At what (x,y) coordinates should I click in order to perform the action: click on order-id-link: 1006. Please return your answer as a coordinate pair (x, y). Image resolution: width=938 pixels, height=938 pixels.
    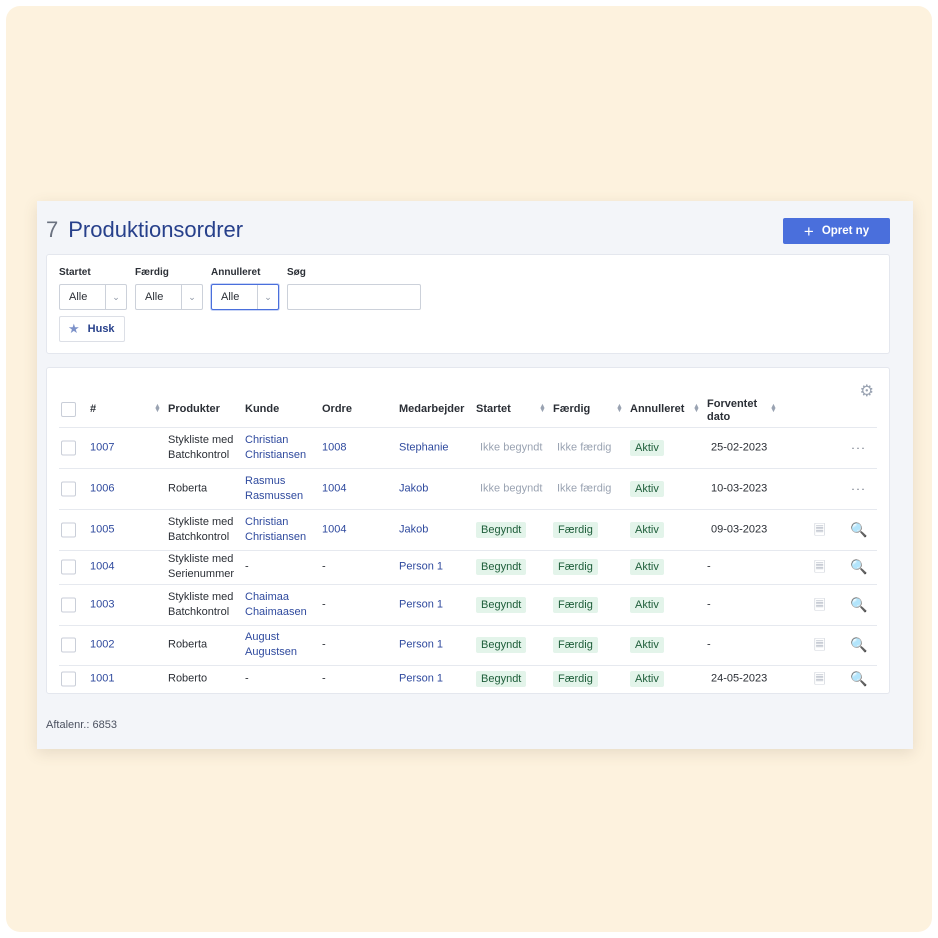
    Looking at the image, I should click on (102, 488).